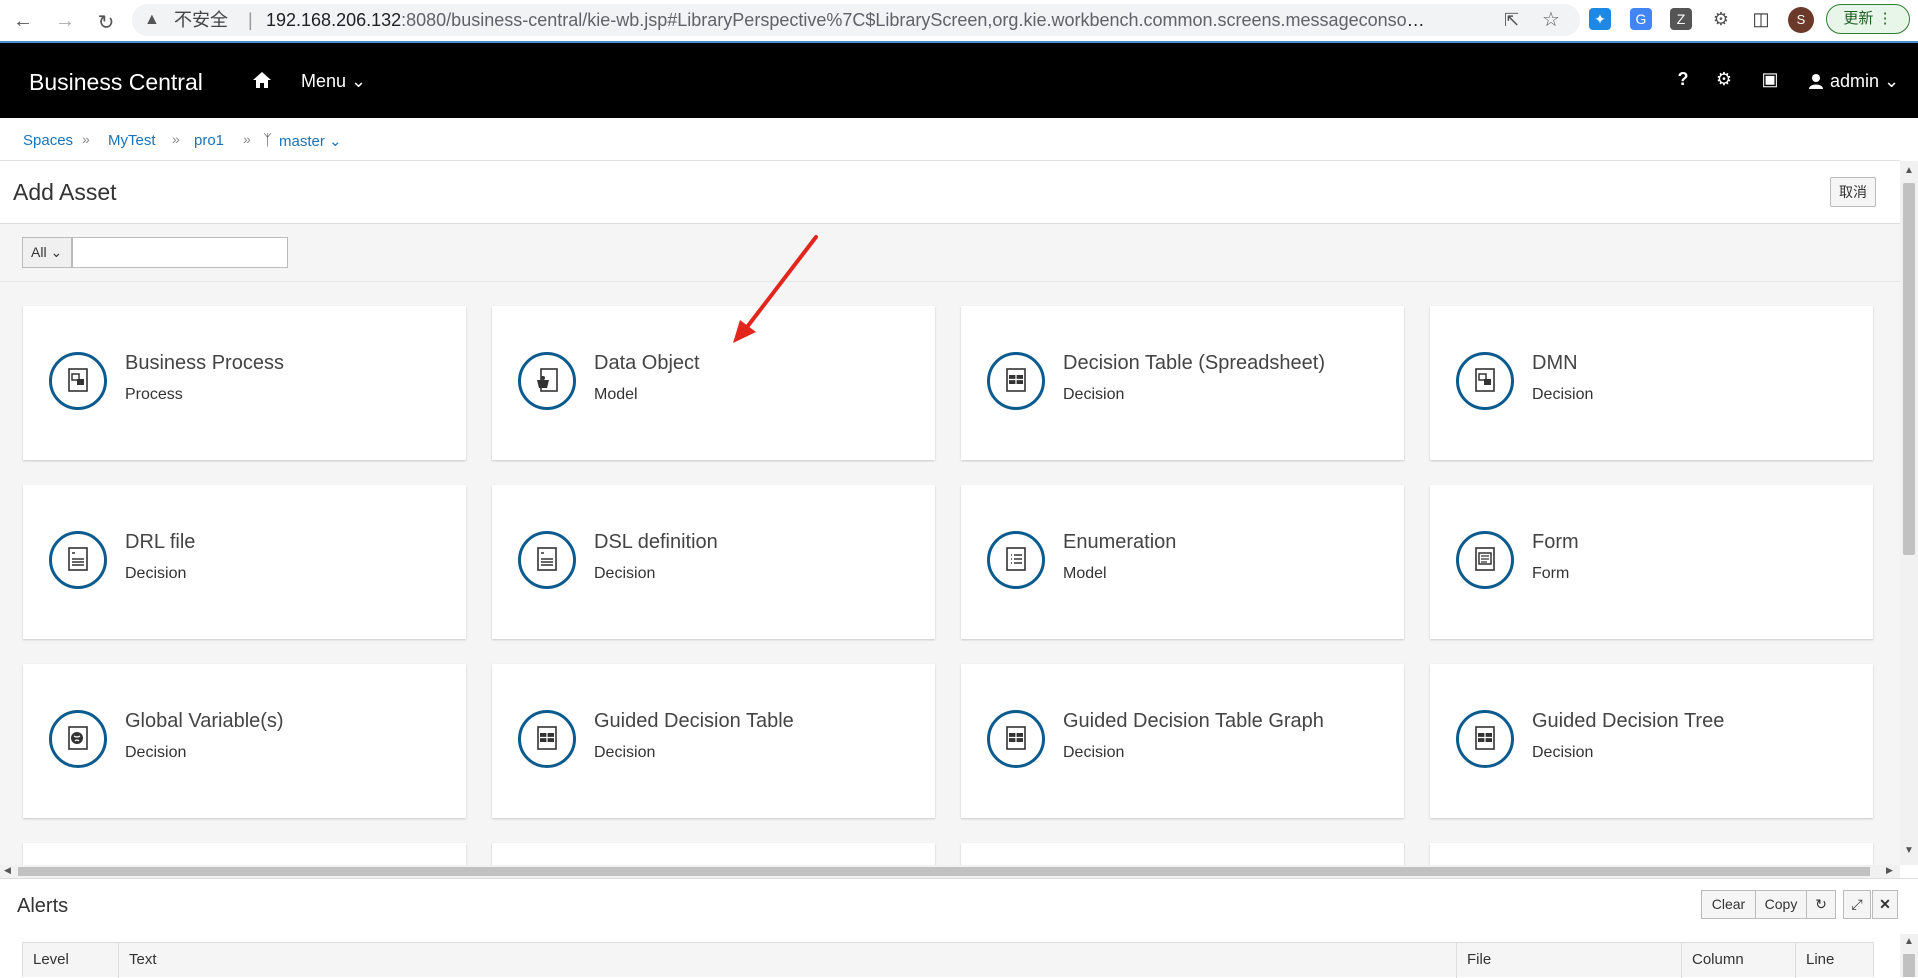 Image resolution: width=1918 pixels, height=978 pixels. What do you see at coordinates (1889, 870) in the screenshot?
I see `scroll-right-icon: ▶` at bounding box center [1889, 870].